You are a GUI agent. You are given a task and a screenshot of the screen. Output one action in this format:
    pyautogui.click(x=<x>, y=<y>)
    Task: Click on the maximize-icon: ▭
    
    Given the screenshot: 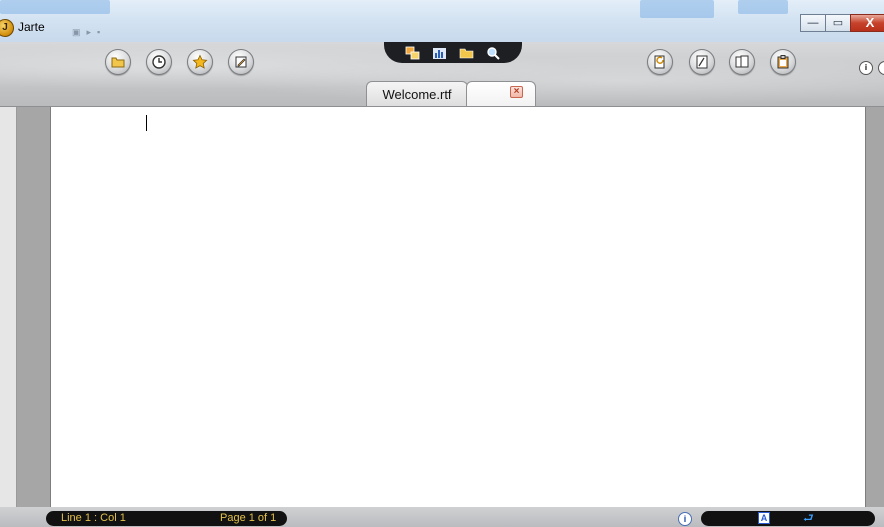 What is the action you would take?
    pyautogui.click(x=838, y=23)
    